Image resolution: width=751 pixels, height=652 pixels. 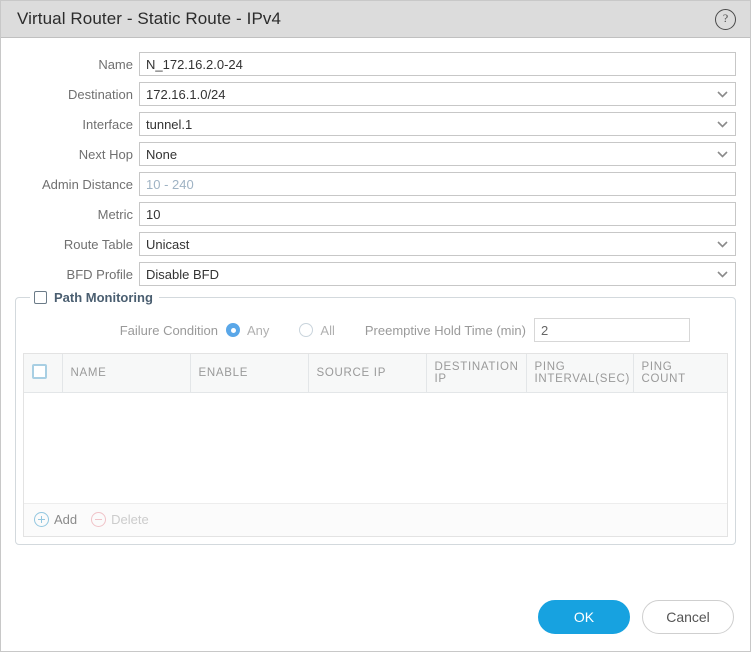 I want to click on form-row-route-table: Route Table, so click(x=375, y=244).